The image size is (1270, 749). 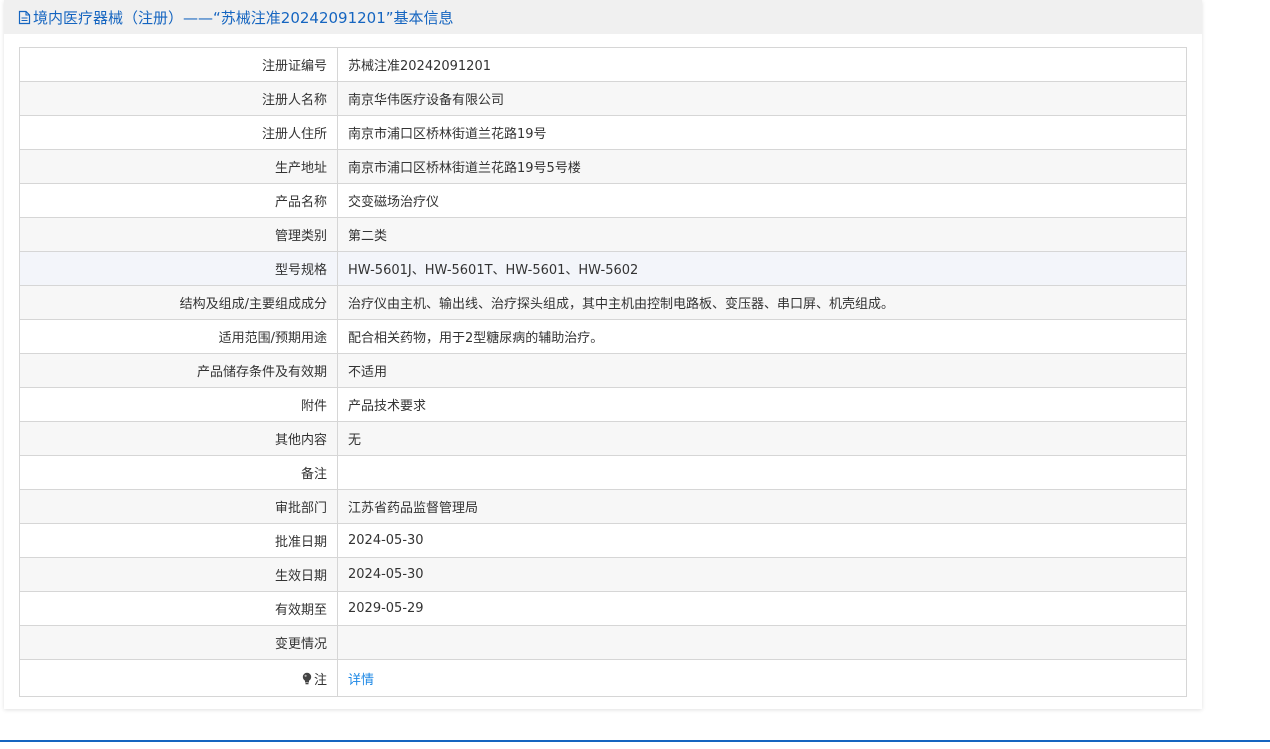 I want to click on table-row: 产品名称 交变磁场治疗仪, so click(x=603, y=200).